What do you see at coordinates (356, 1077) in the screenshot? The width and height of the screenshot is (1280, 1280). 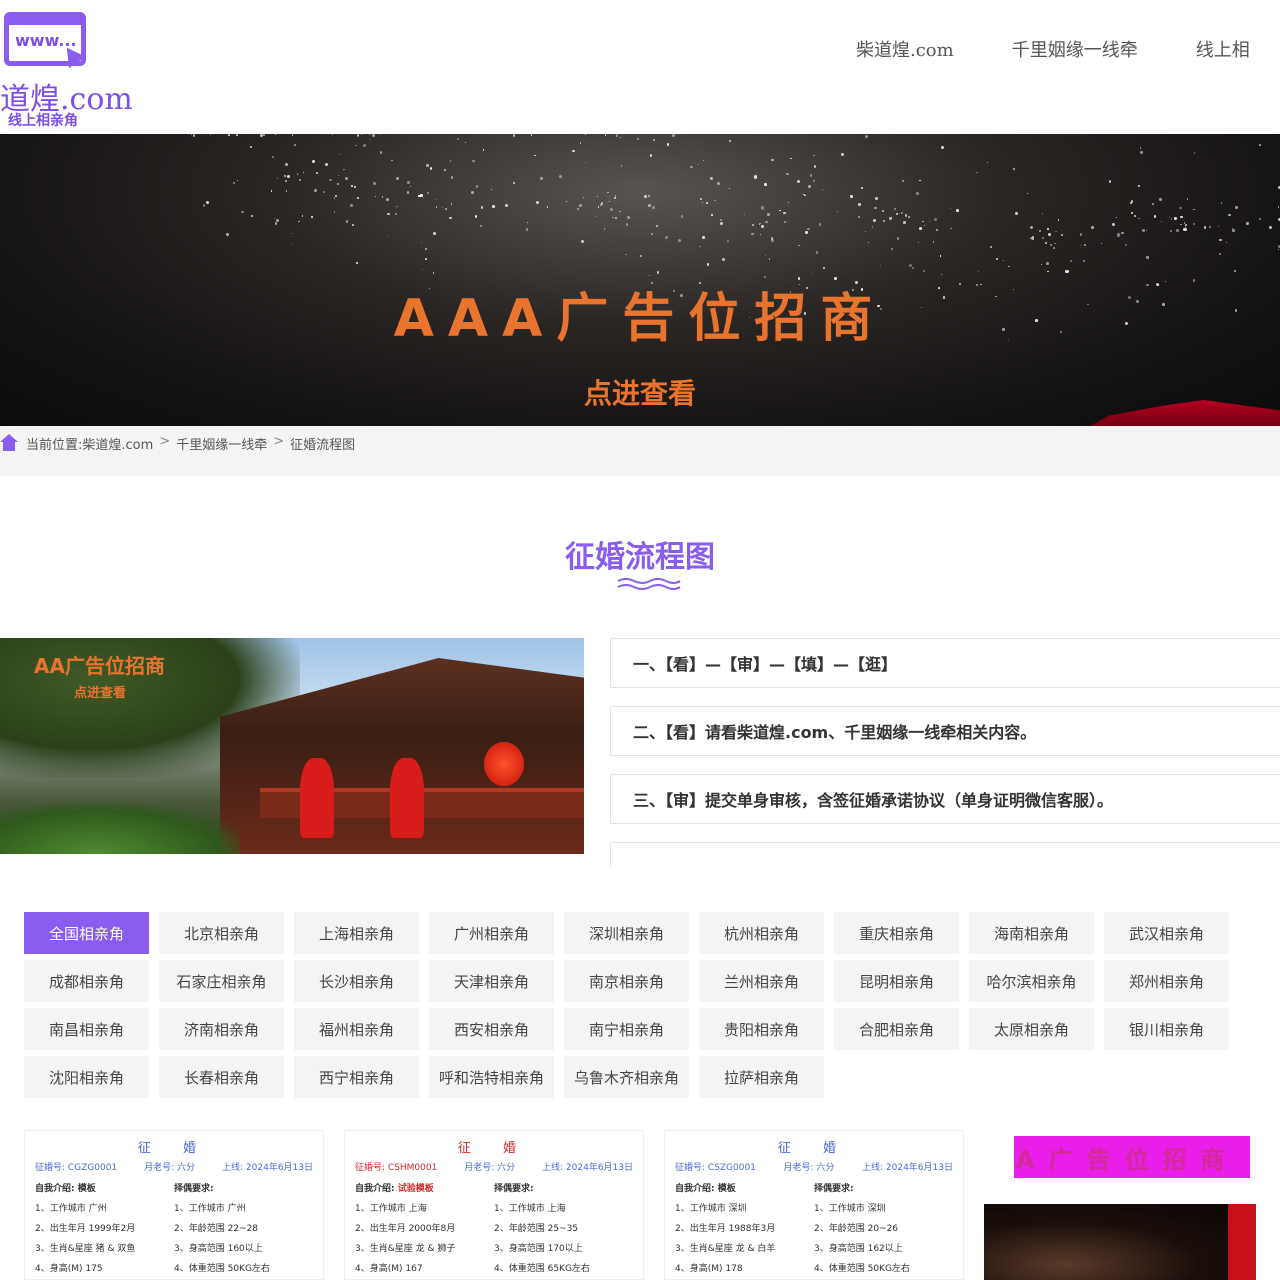 I see `city-link: 西宁相亲角` at bounding box center [356, 1077].